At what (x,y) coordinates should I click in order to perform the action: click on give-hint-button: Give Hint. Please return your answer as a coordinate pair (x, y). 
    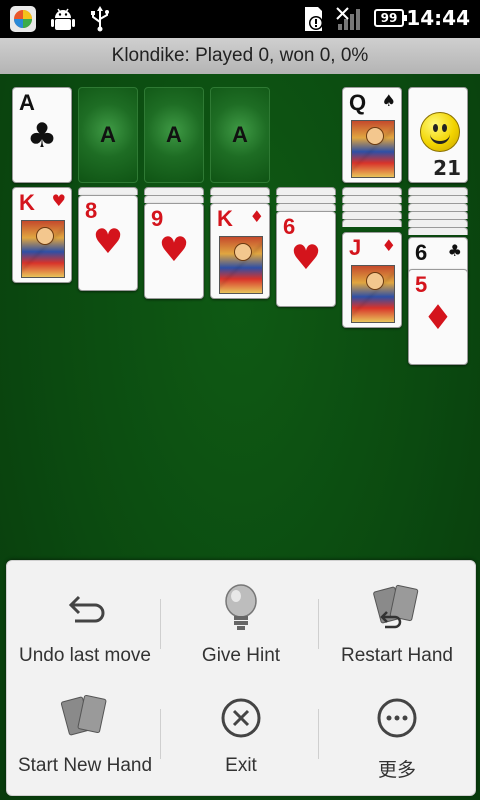
    Looking at the image, I should click on (241, 616).